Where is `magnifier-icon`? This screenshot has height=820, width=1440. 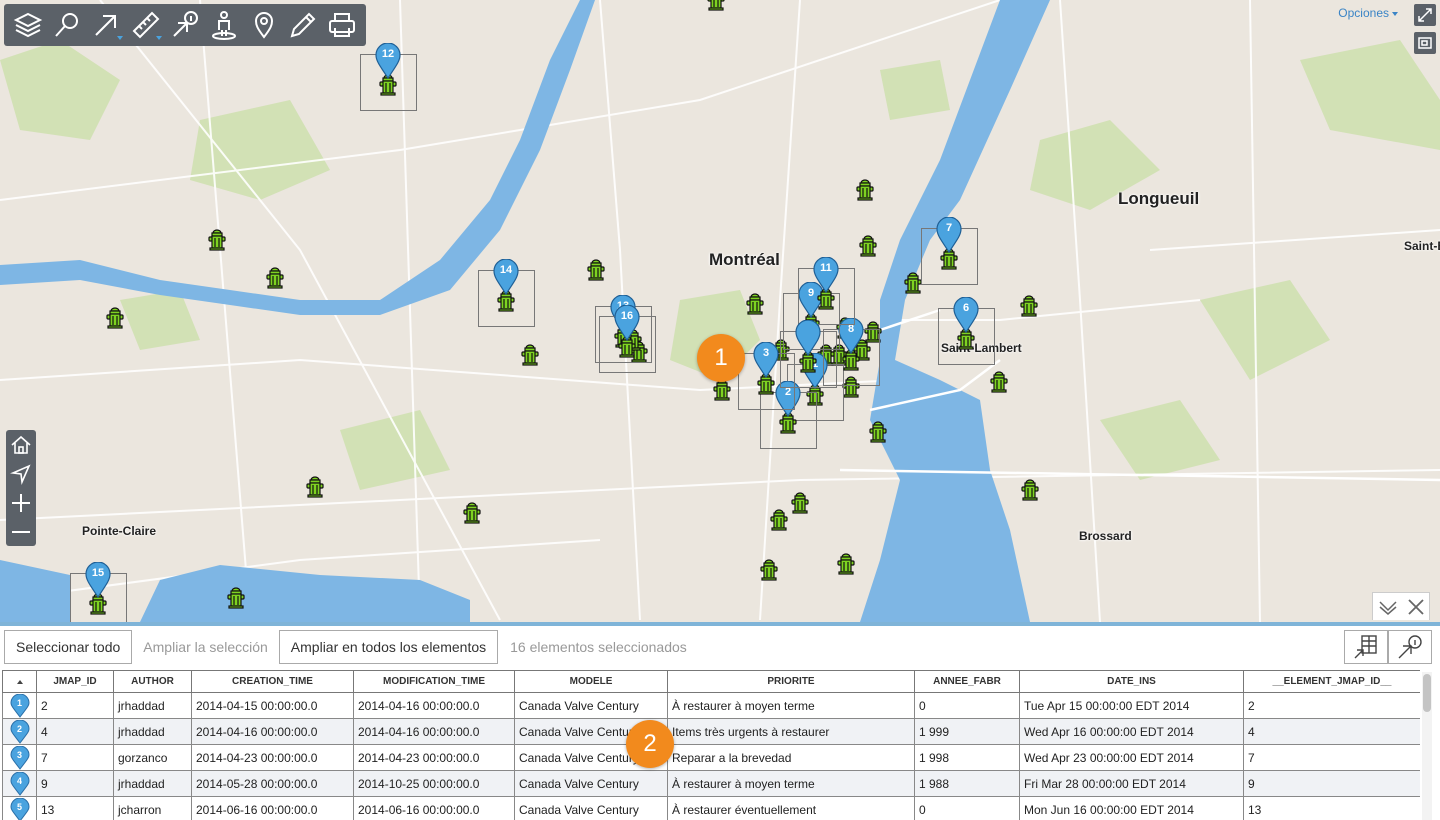
magnifier-icon is located at coordinates (66, 25).